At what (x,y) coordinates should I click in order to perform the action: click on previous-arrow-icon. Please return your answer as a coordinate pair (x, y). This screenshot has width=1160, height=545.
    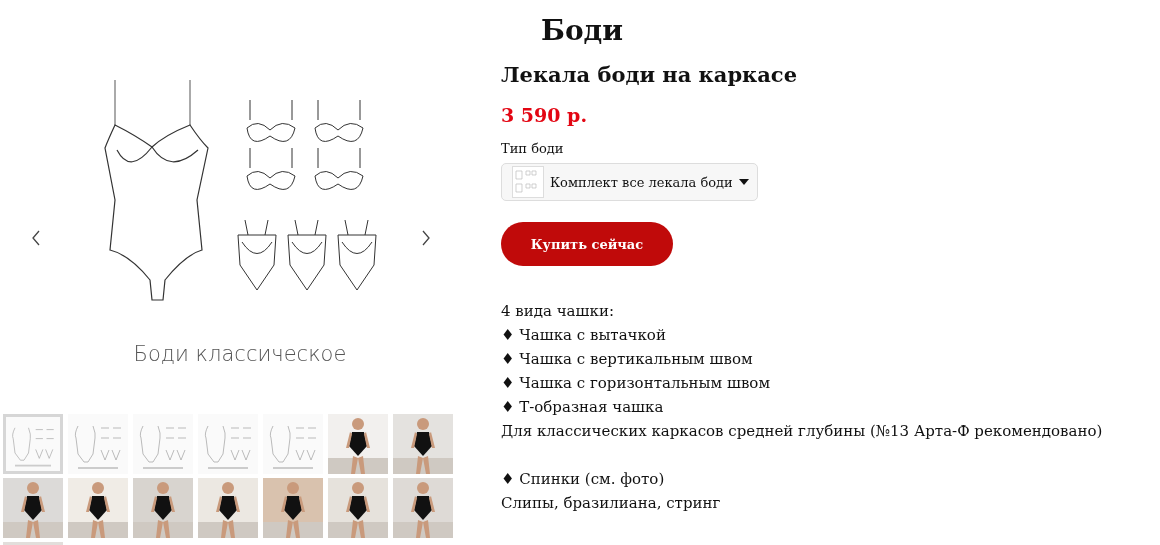
    Looking at the image, I should click on (36, 238).